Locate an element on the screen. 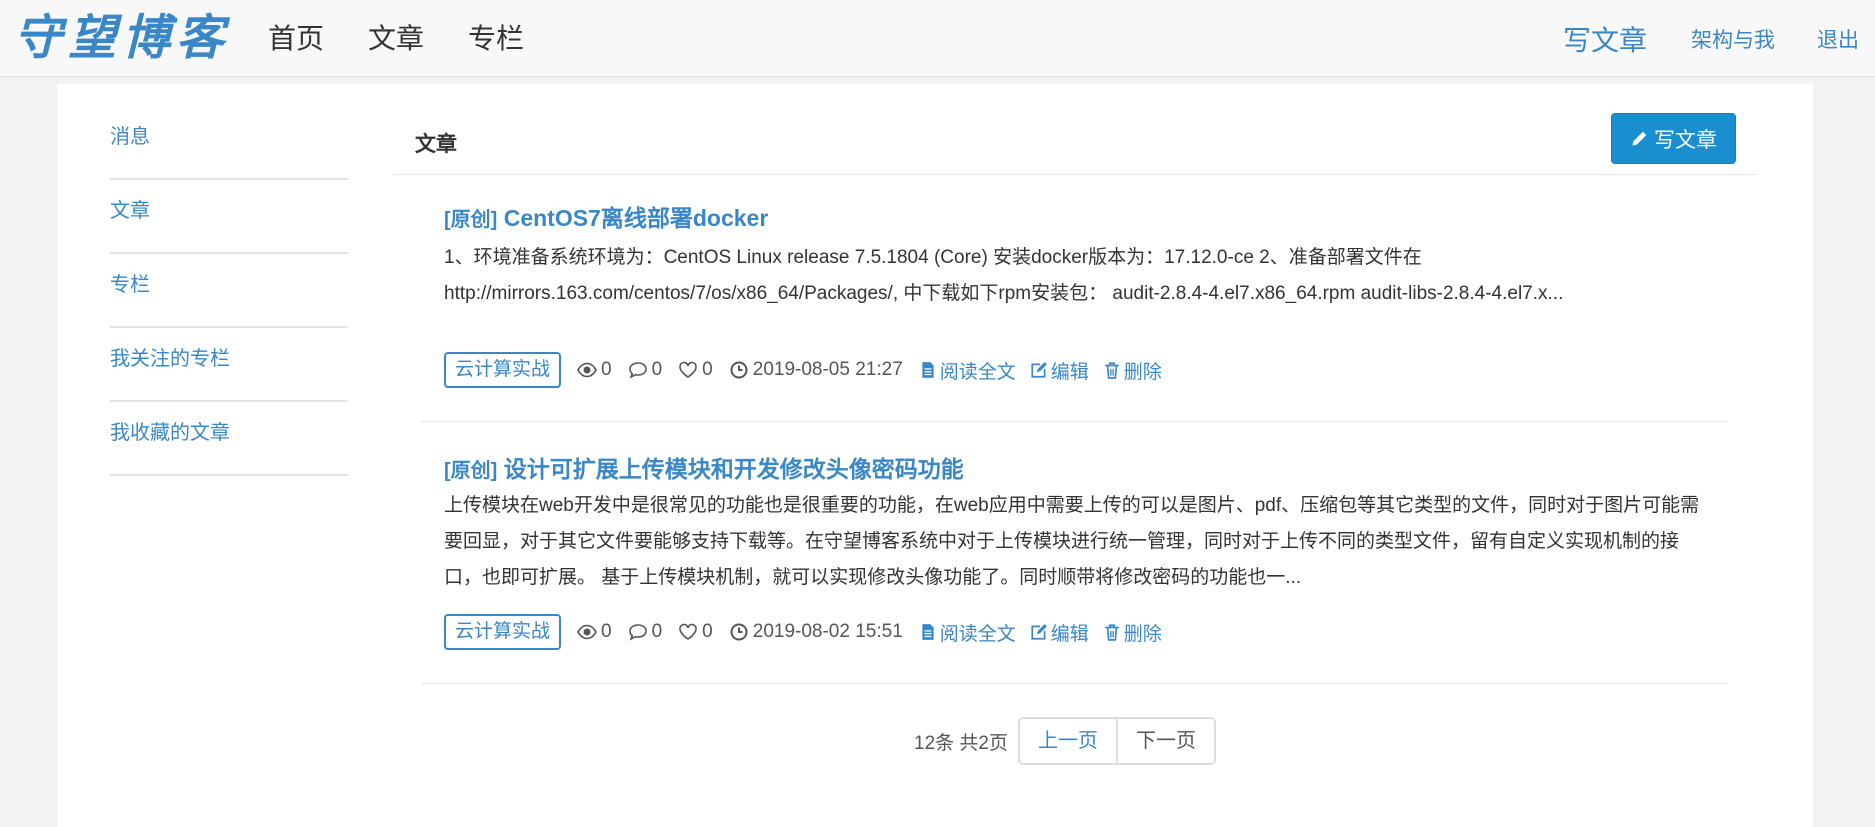  publish-time: 2019-08-05 21:27 is located at coordinates (816, 370).